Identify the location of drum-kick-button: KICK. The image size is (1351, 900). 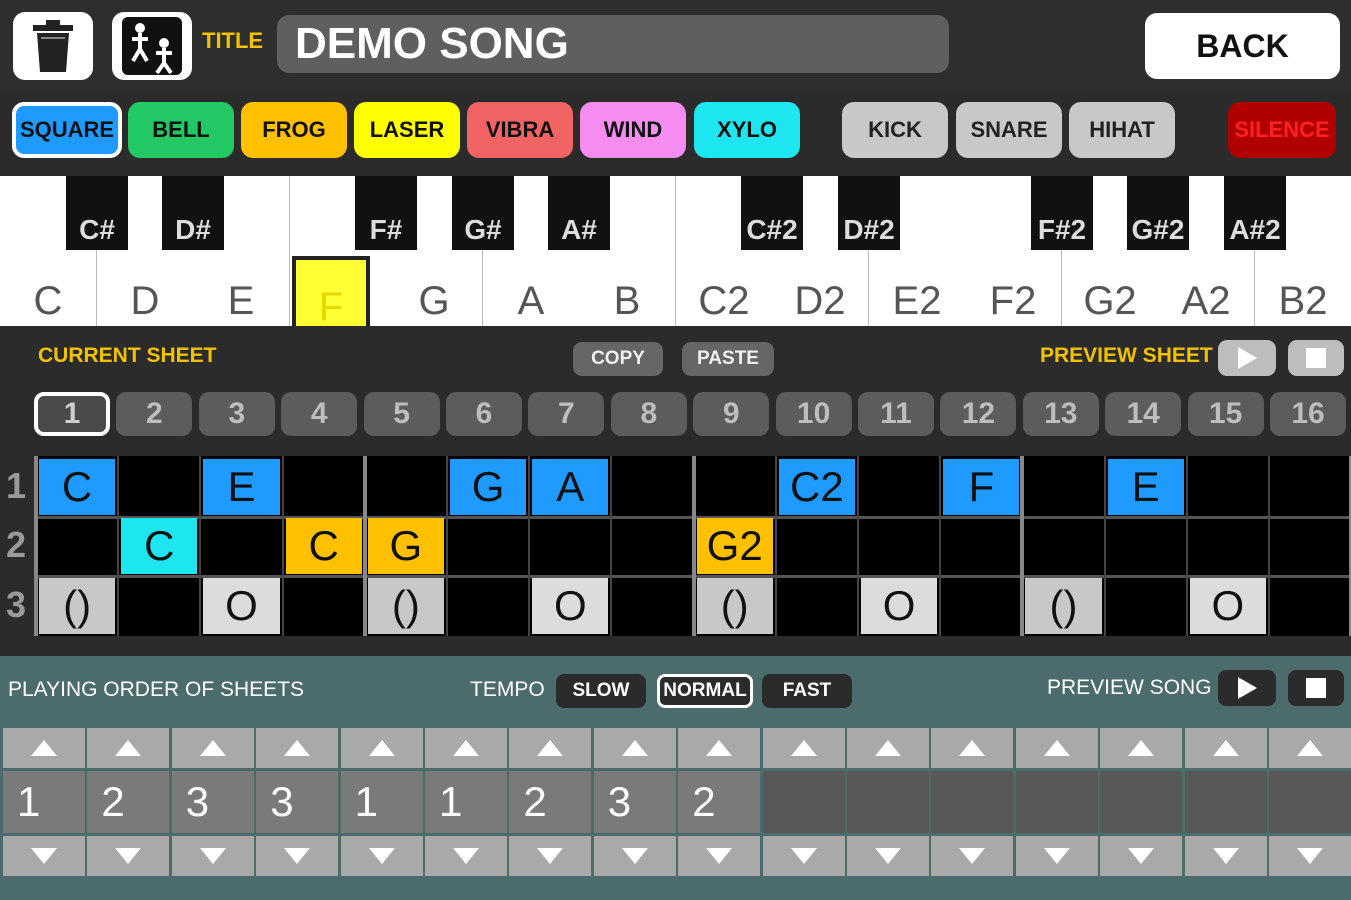
(895, 130).